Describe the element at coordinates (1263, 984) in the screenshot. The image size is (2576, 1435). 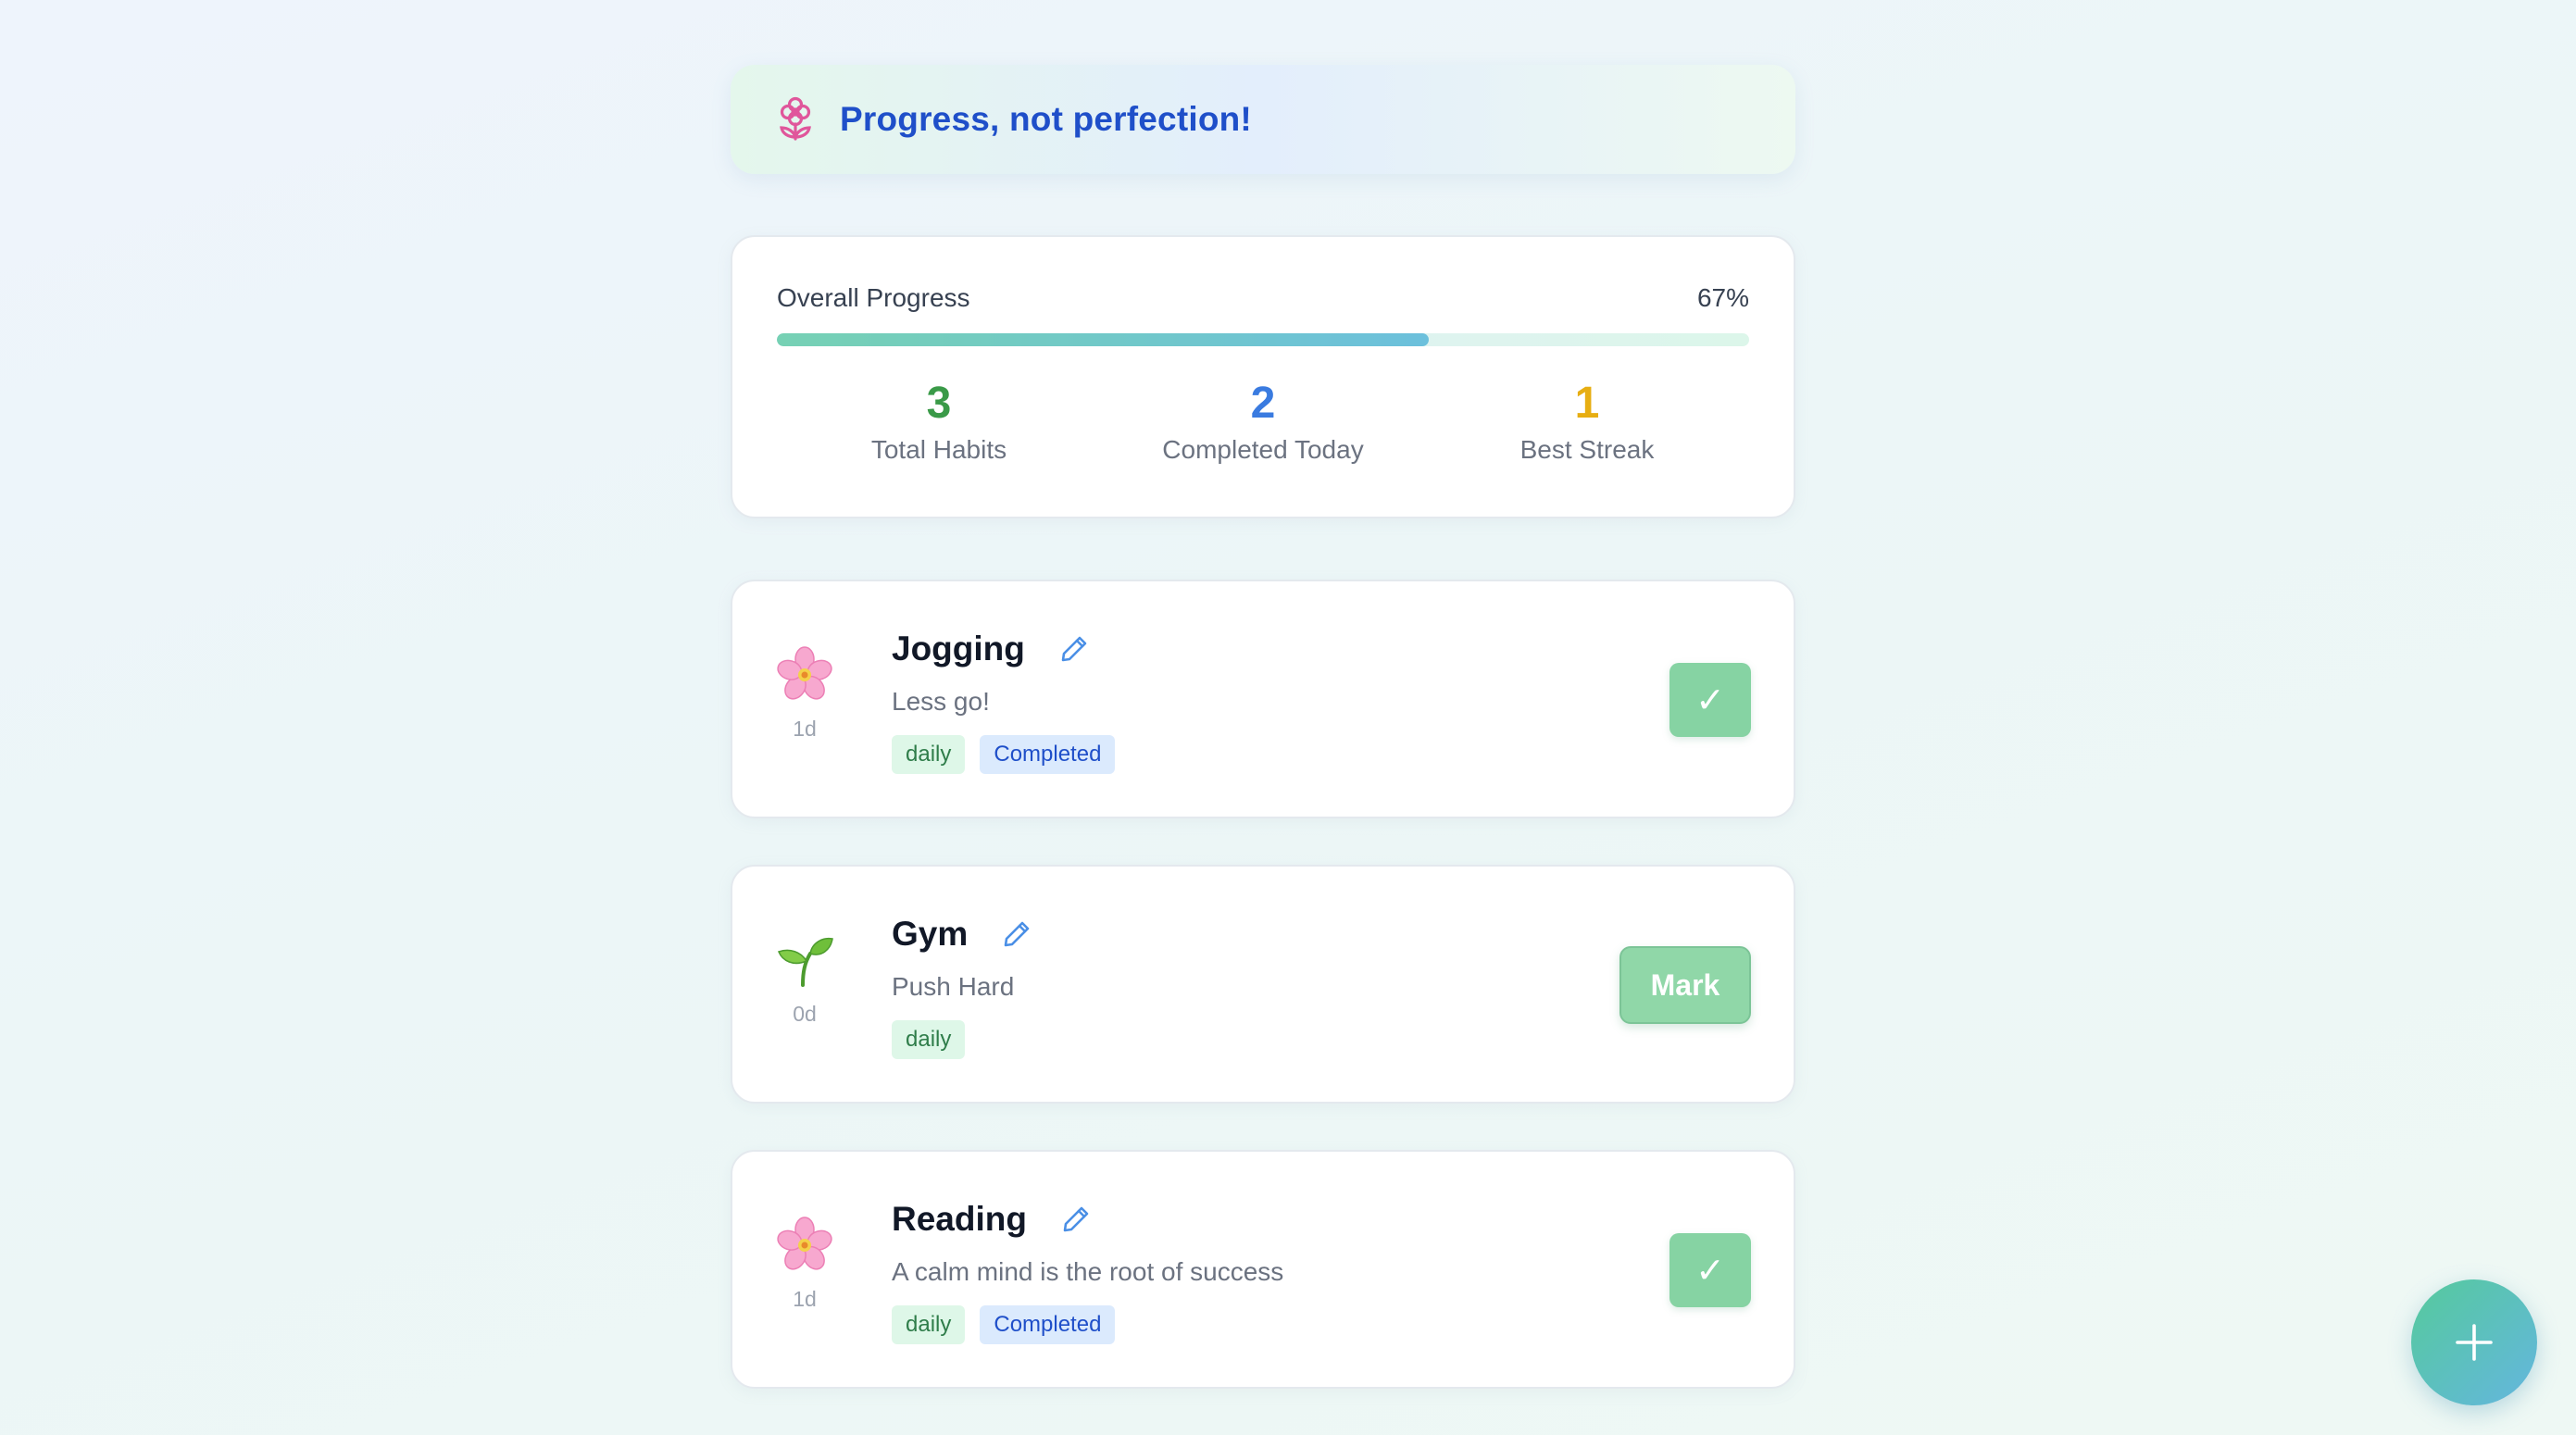
I see `habit-card-gym: 0d Gym Push Hard daily Mark` at that location.